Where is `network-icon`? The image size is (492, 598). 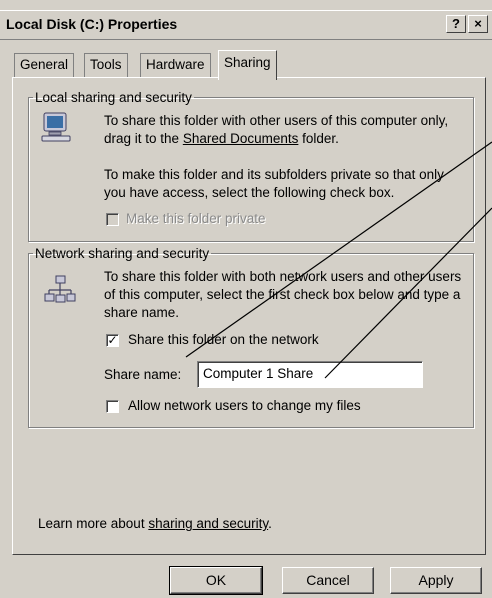 network-icon is located at coordinates (60, 289).